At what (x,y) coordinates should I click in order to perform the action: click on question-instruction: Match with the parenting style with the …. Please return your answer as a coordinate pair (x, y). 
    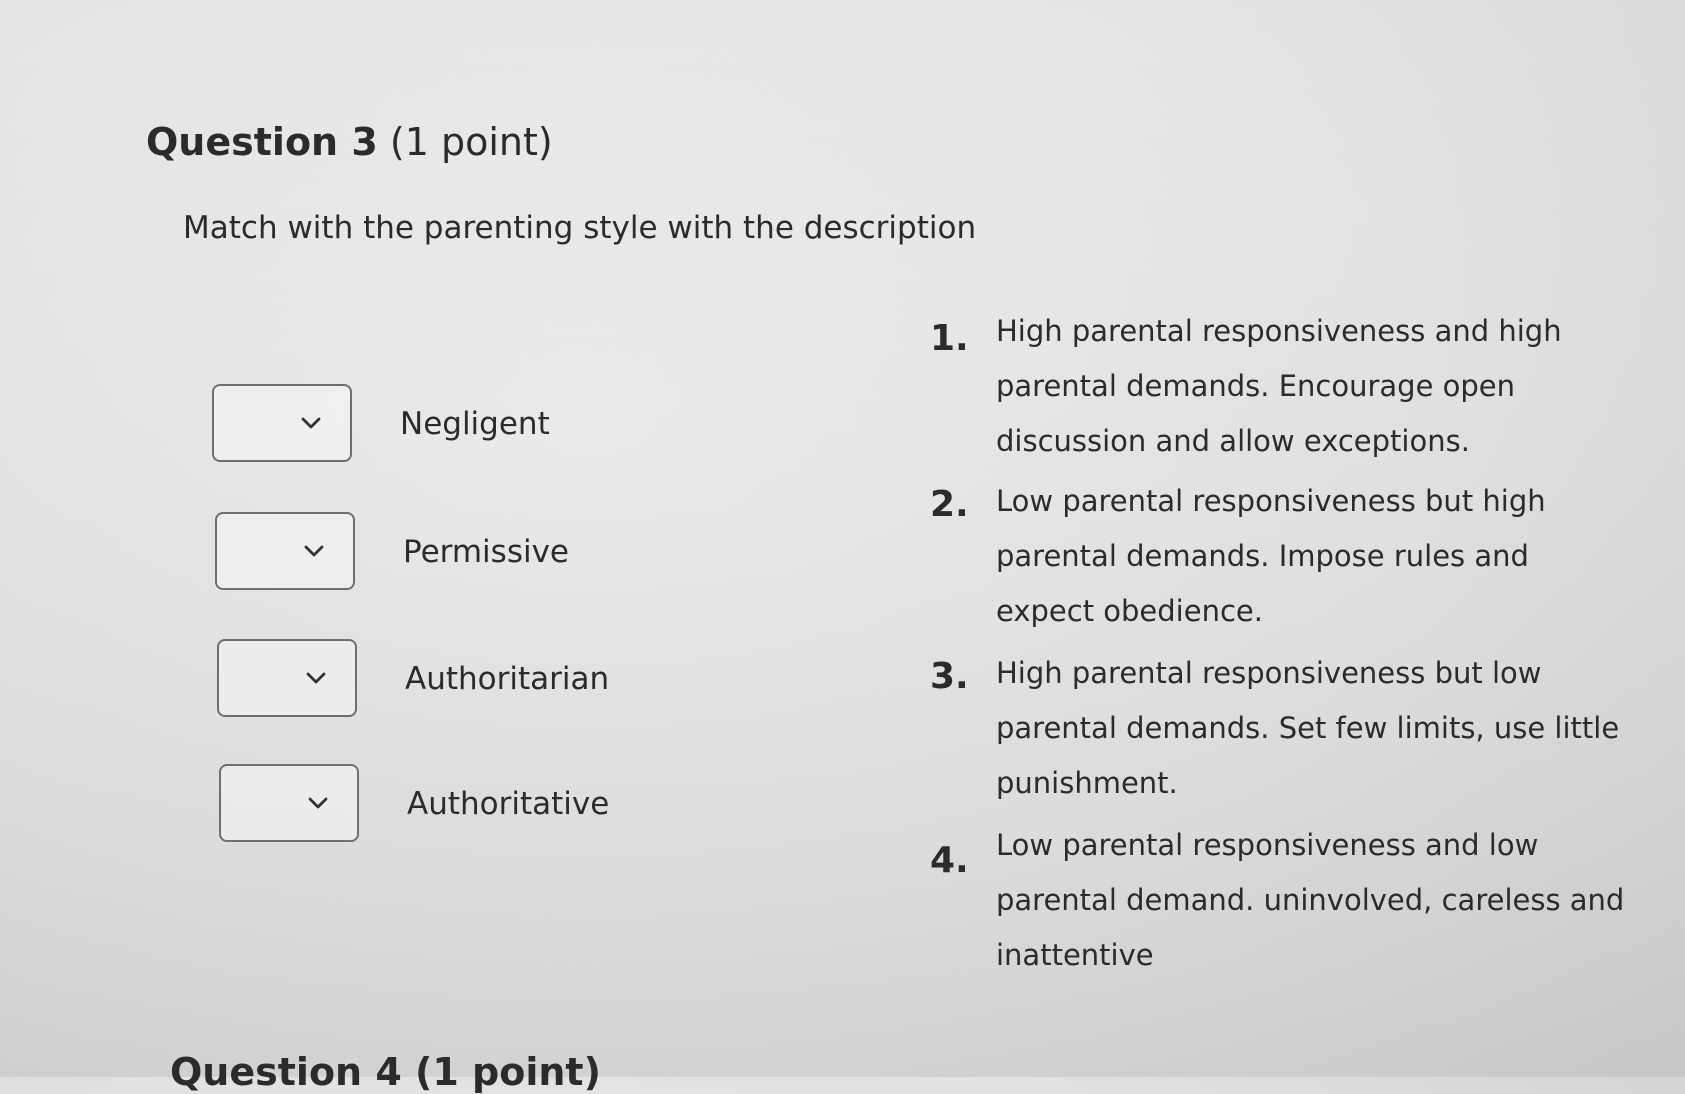
    Looking at the image, I should click on (580, 228).